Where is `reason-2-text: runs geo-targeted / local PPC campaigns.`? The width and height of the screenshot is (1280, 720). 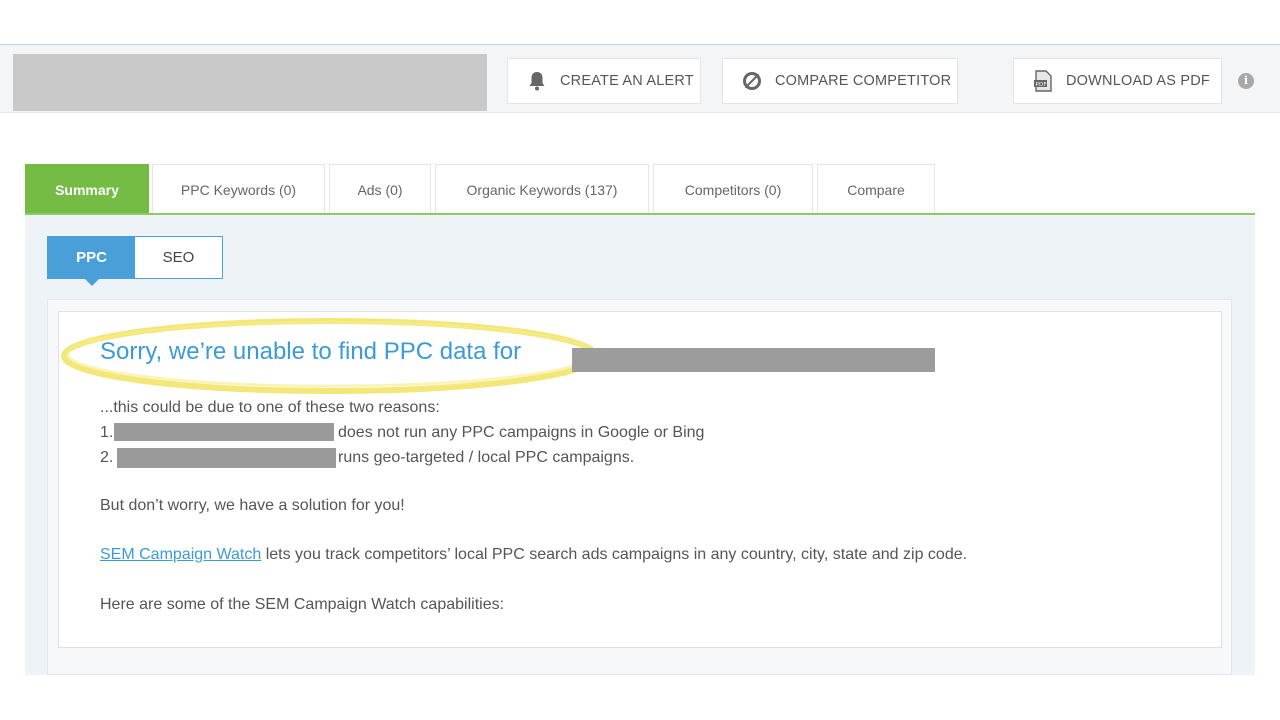 reason-2-text: runs geo-targeted / local PPC campaigns. is located at coordinates (486, 457).